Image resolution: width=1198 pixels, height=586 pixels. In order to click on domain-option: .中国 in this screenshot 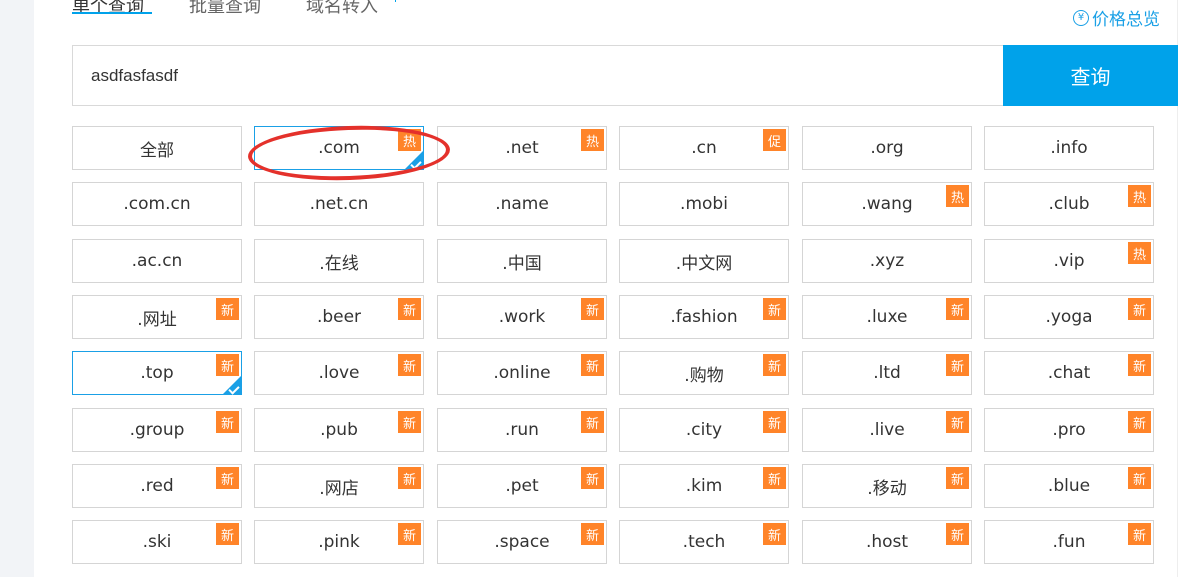, I will do `click(522, 261)`.